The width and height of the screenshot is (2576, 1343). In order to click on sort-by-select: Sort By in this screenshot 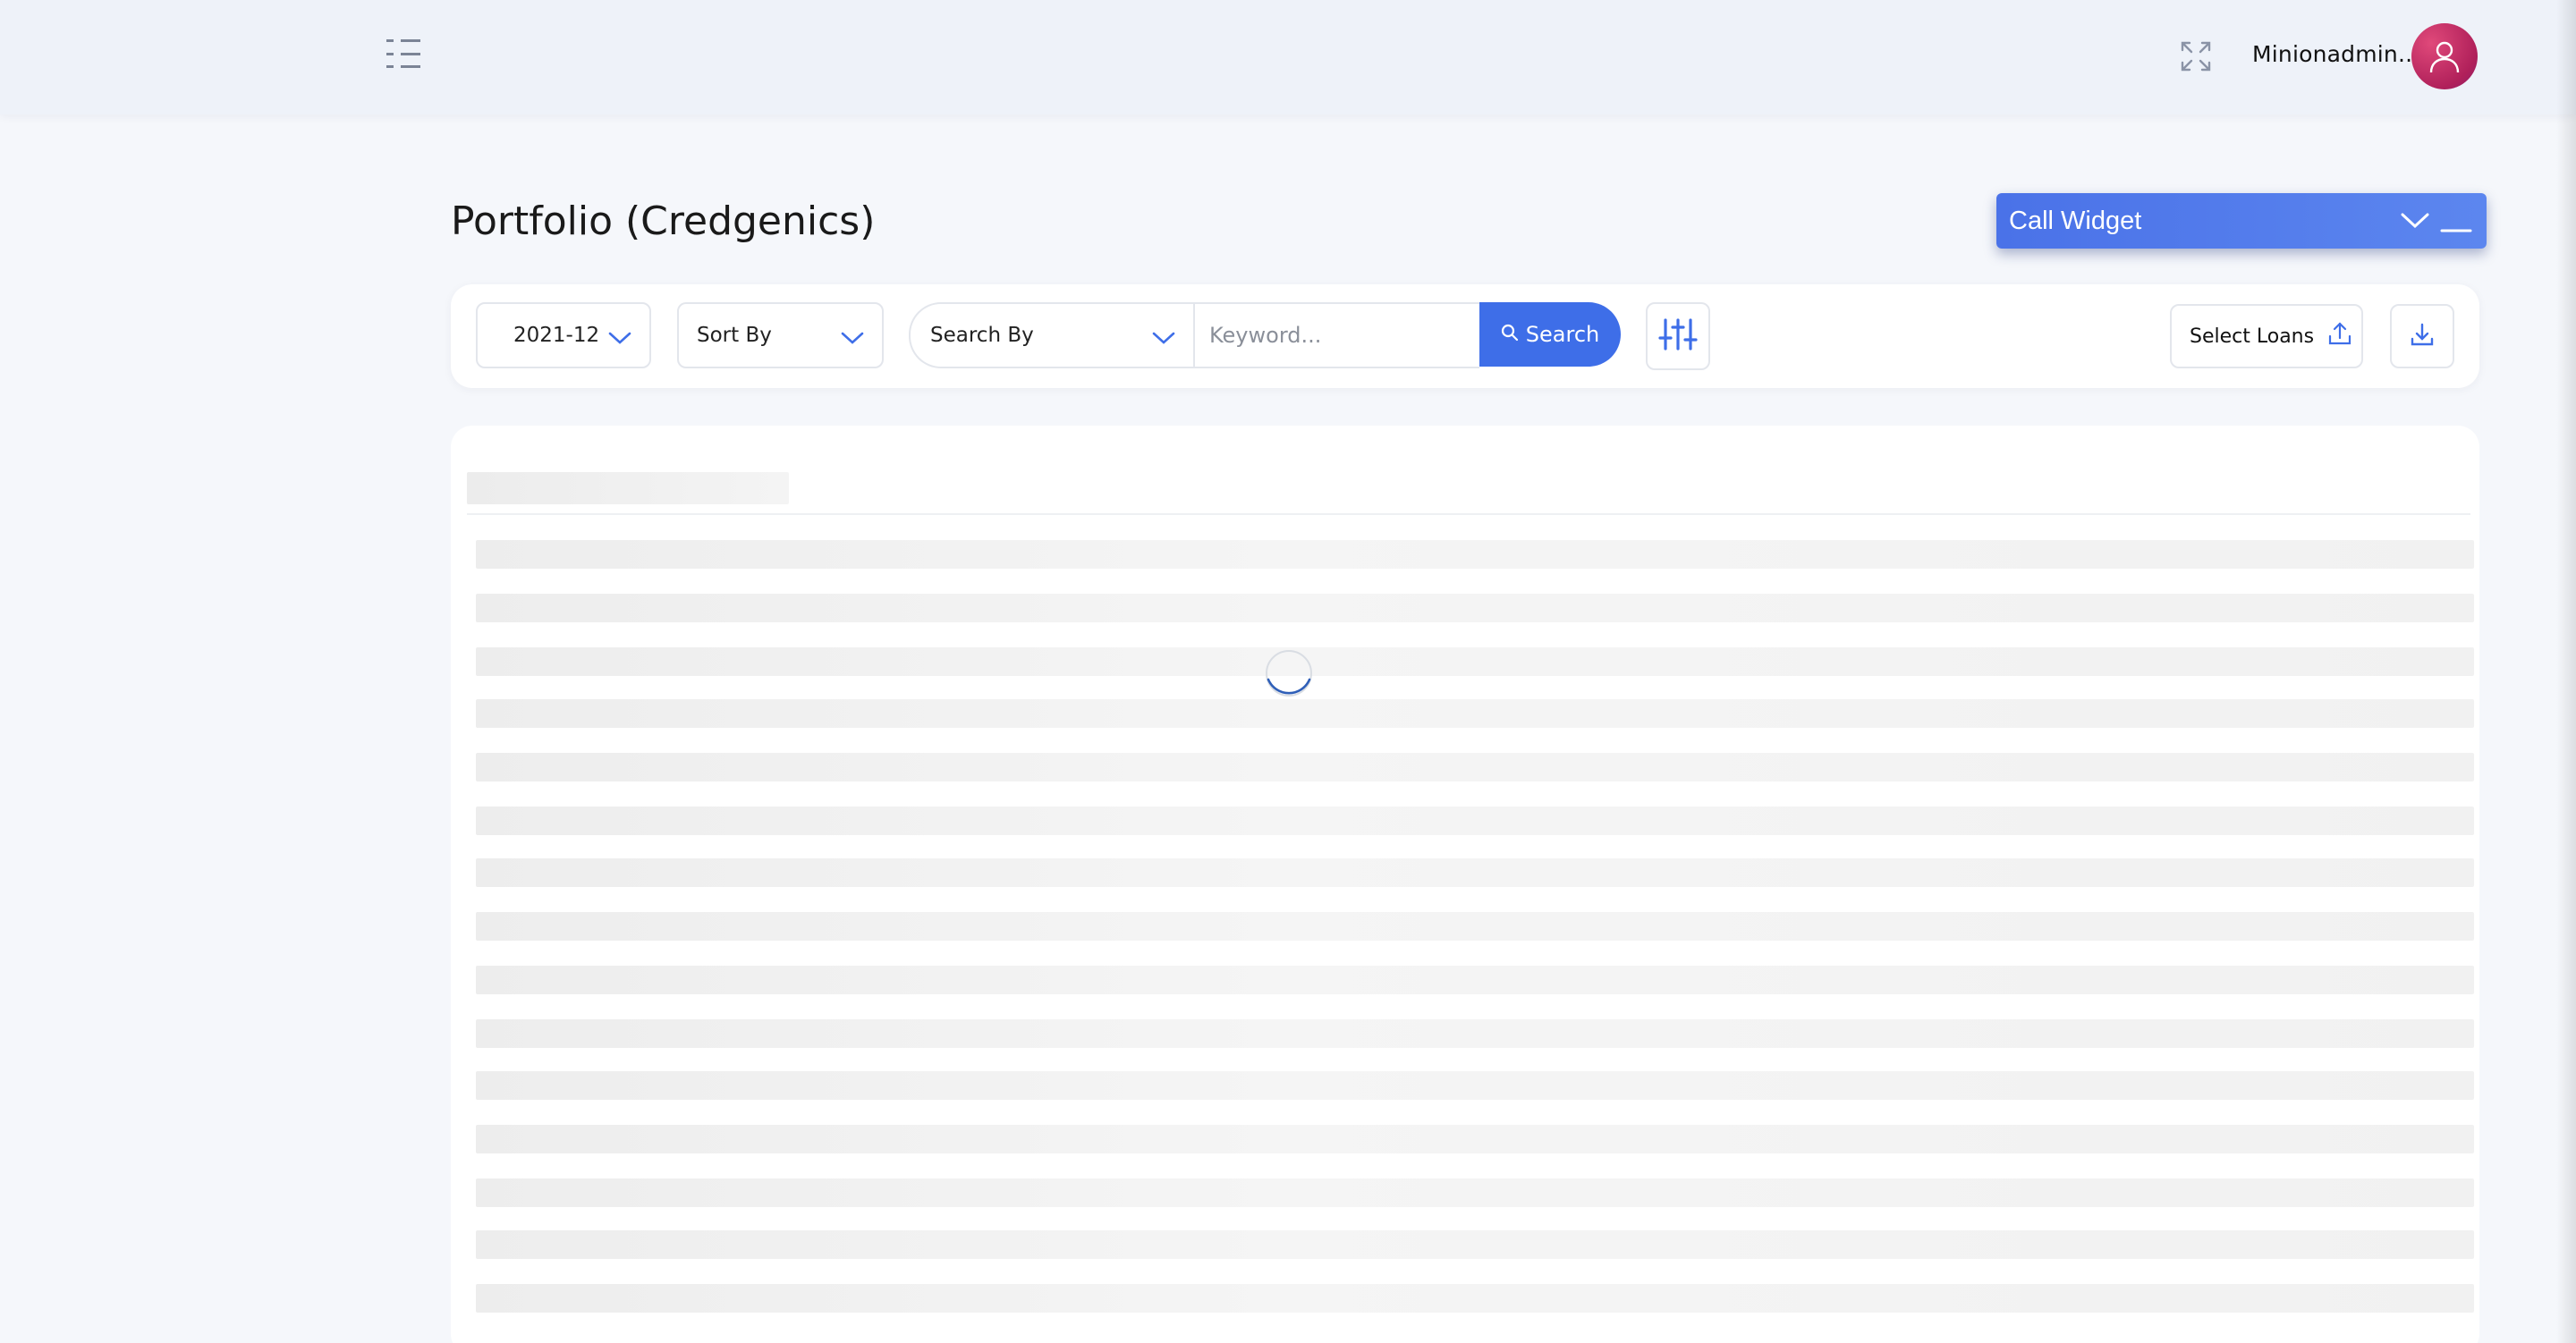, I will do `click(780, 335)`.